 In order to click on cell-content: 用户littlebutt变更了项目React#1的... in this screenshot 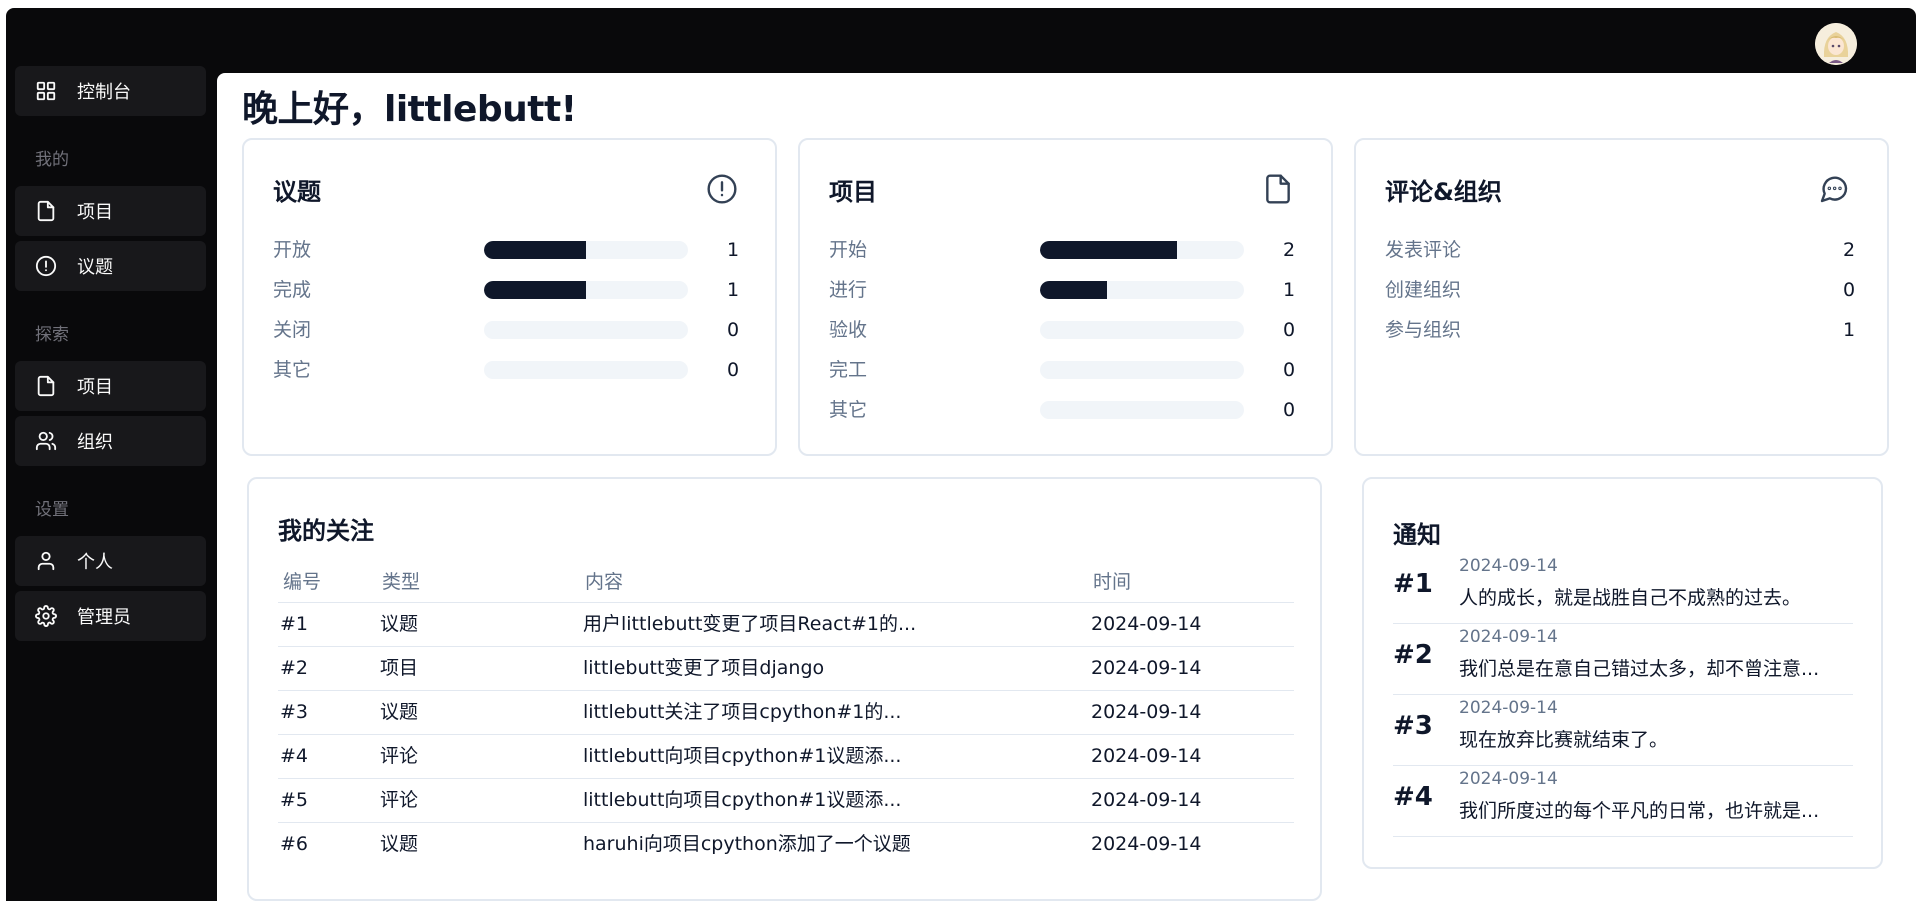, I will do `click(750, 624)`.